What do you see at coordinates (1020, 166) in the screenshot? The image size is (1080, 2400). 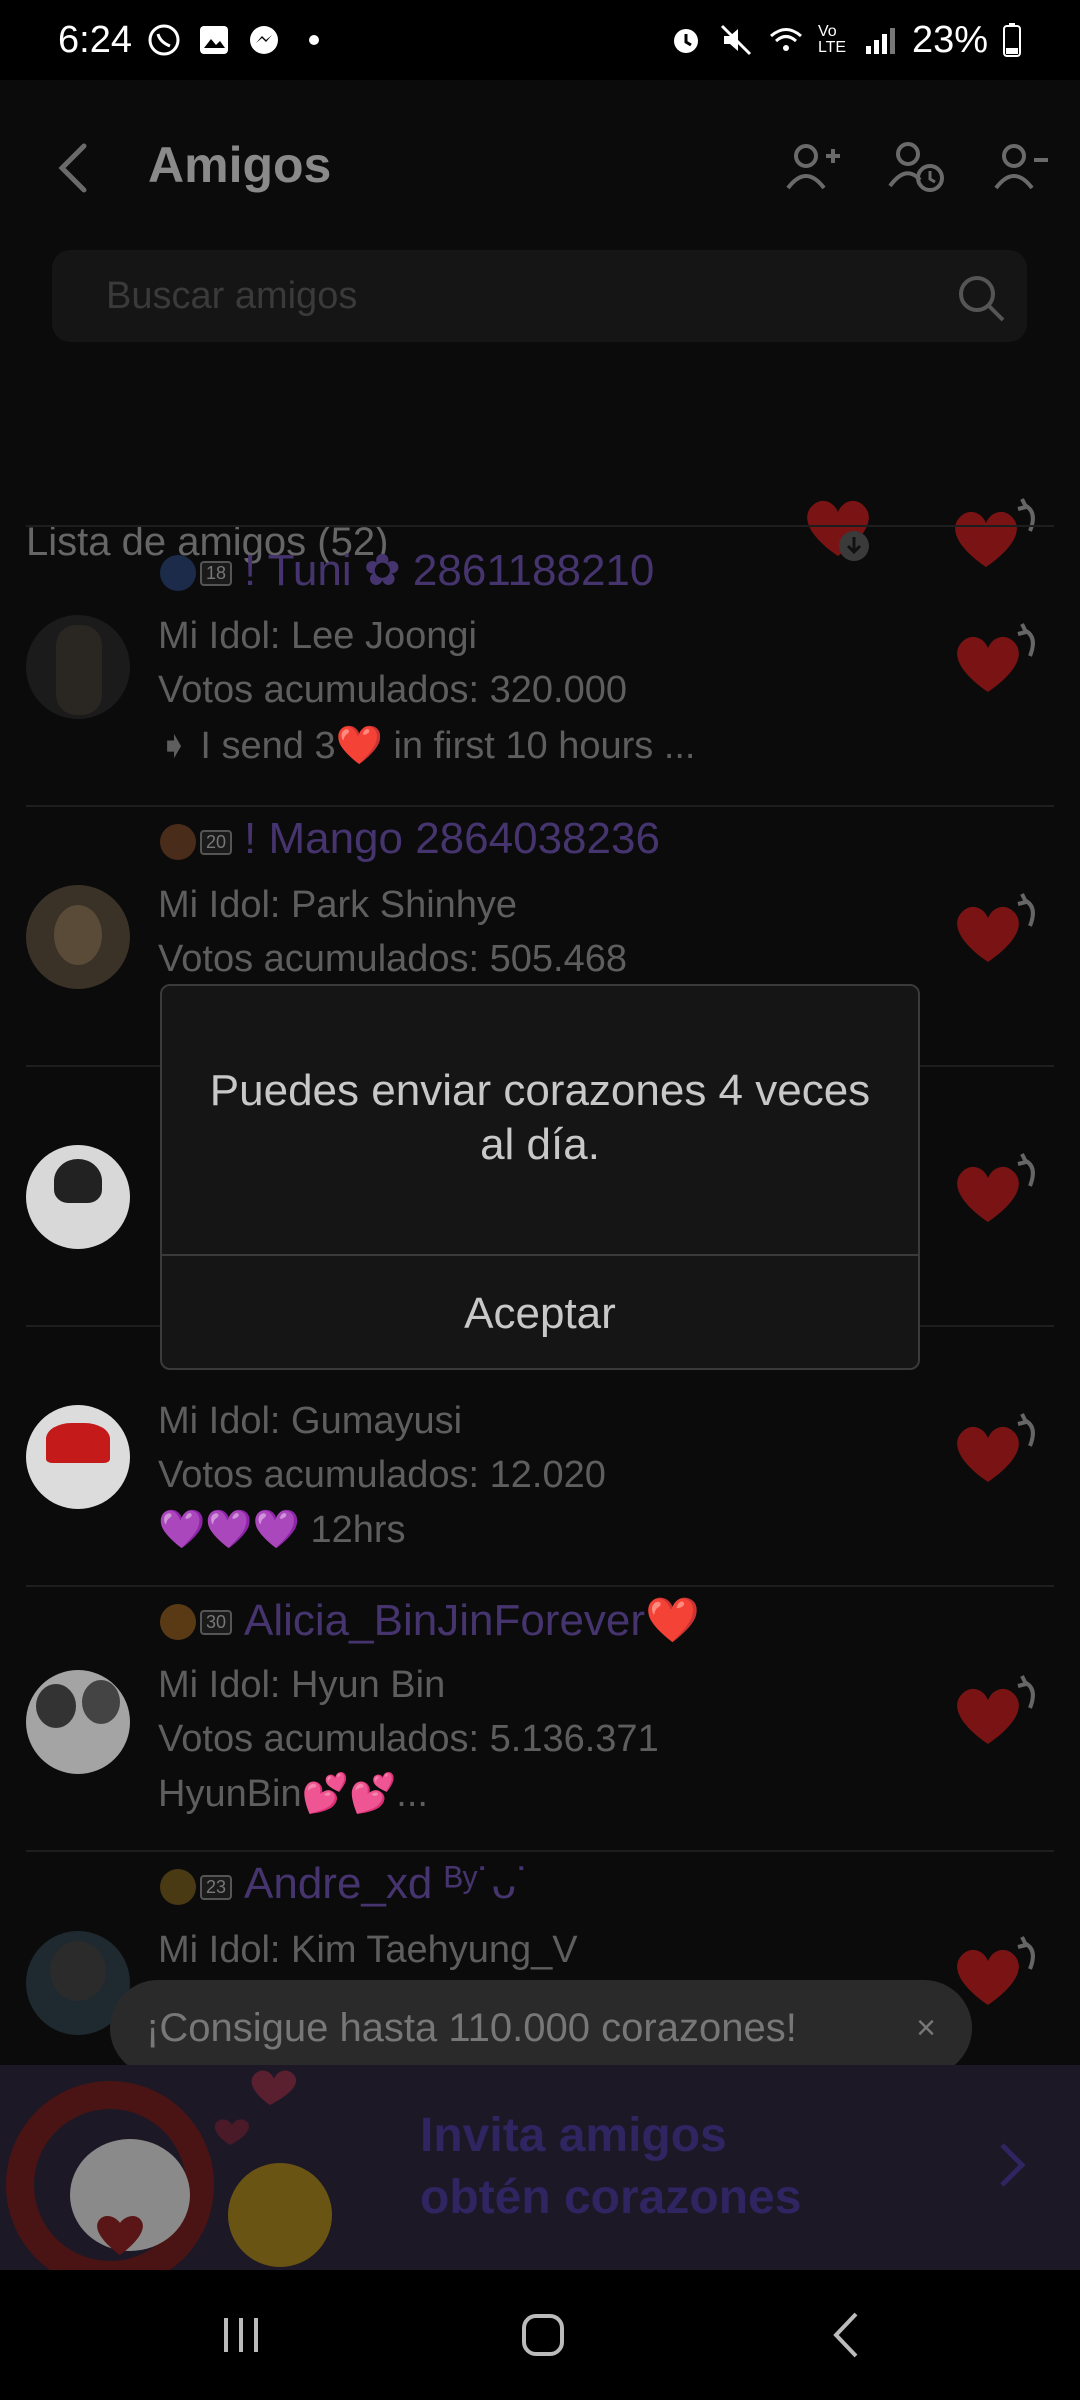 I see `remove-friend-icon` at bounding box center [1020, 166].